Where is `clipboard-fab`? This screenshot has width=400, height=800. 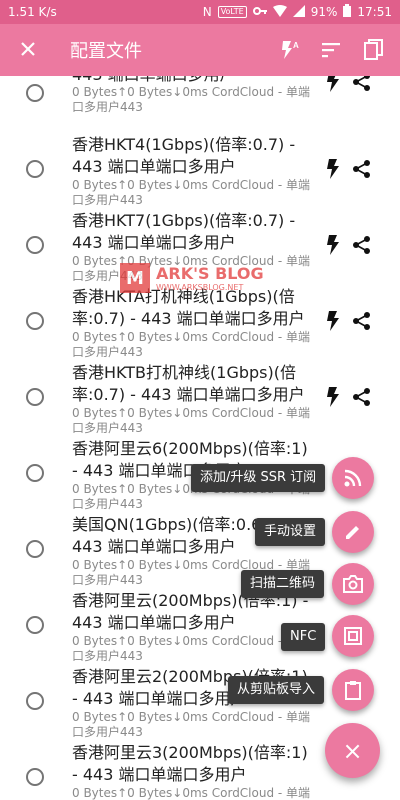 clipboard-fab is located at coordinates (353, 690).